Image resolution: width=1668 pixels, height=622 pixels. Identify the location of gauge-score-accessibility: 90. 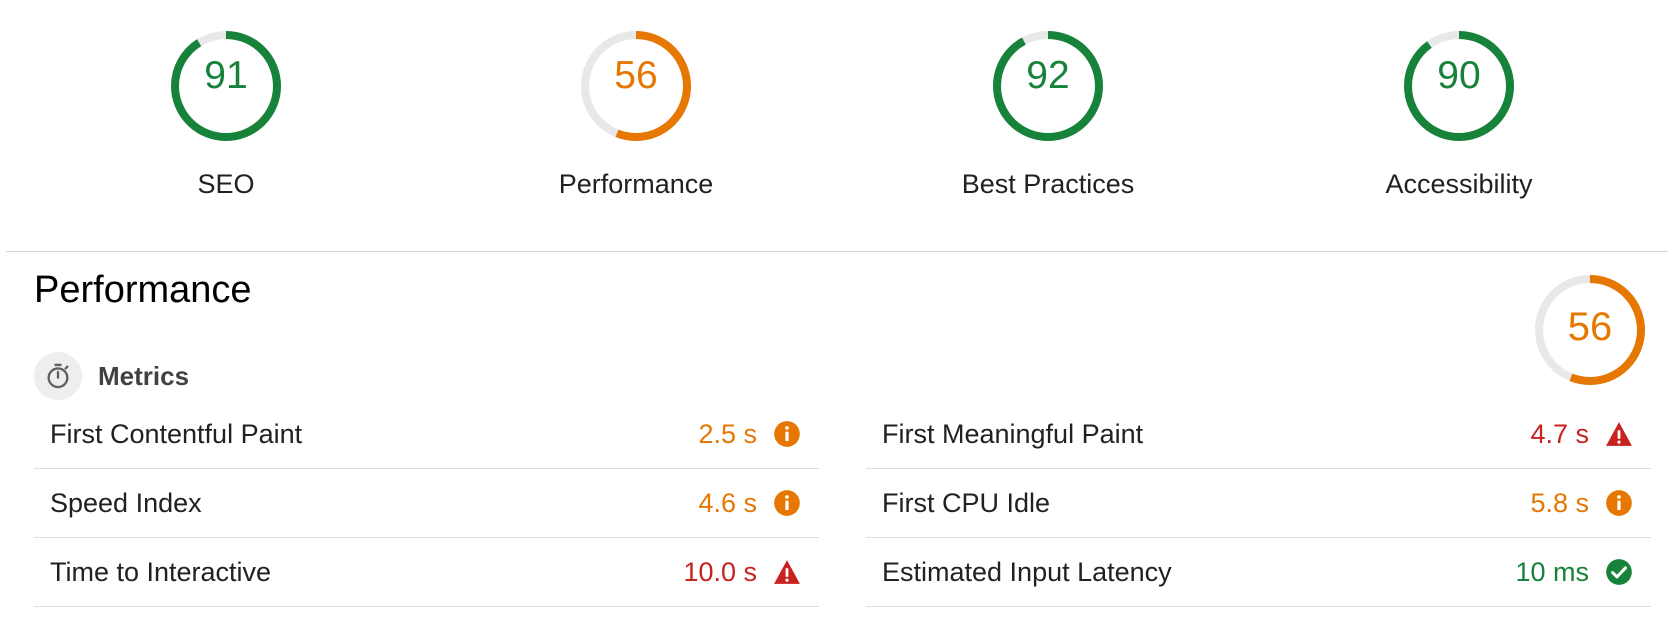
(1459, 75).